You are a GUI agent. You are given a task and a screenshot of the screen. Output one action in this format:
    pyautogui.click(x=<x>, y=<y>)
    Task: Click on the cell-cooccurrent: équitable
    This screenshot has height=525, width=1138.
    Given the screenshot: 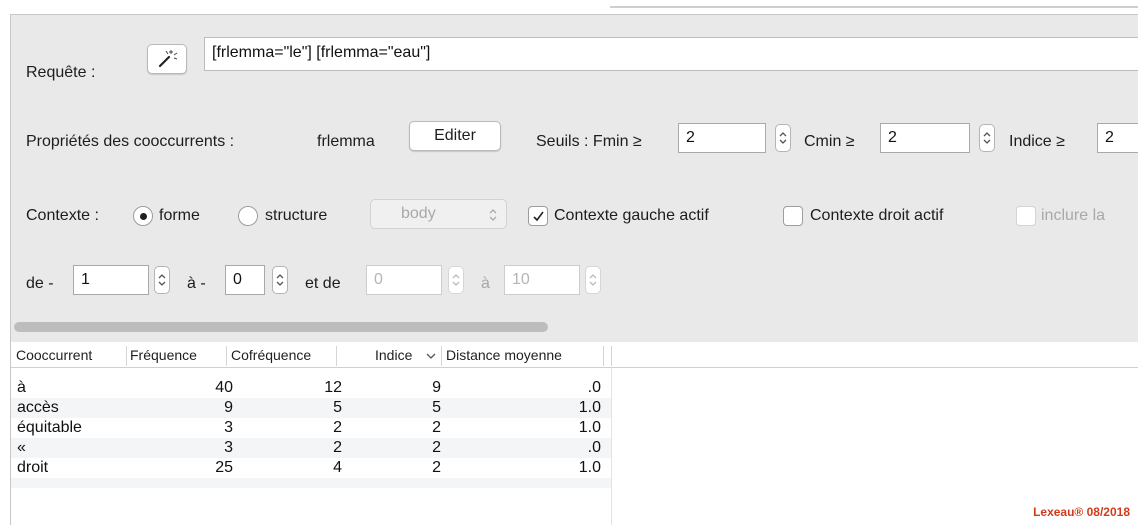 What is the action you would take?
    pyautogui.click(x=49, y=427)
    